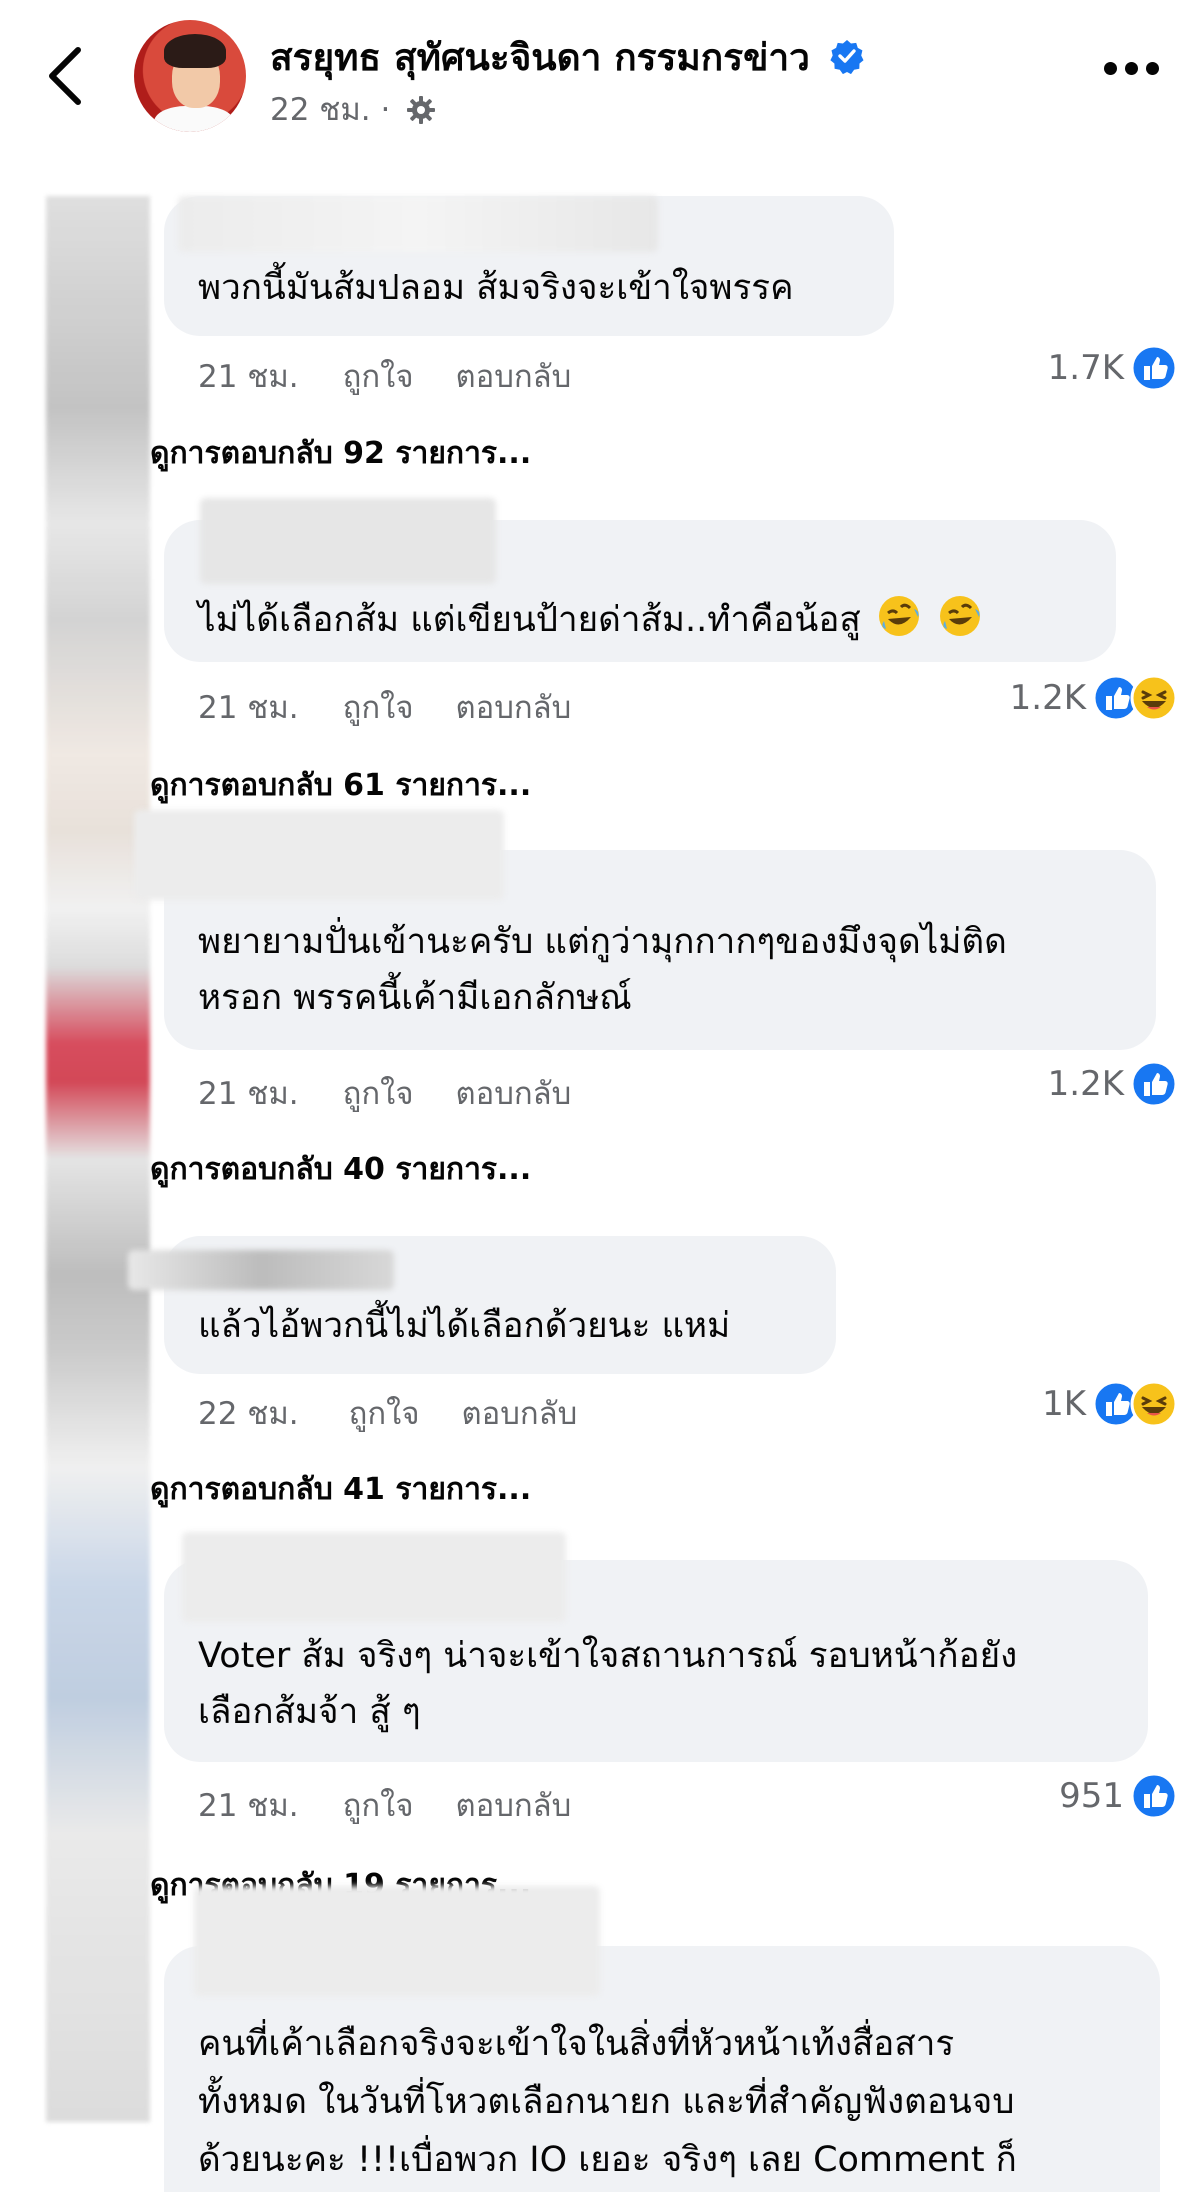 This screenshot has height=2192, width=1200. What do you see at coordinates (190, 76) in the screenshot?
I see `author-avatar` at bounding box center [190, 76].